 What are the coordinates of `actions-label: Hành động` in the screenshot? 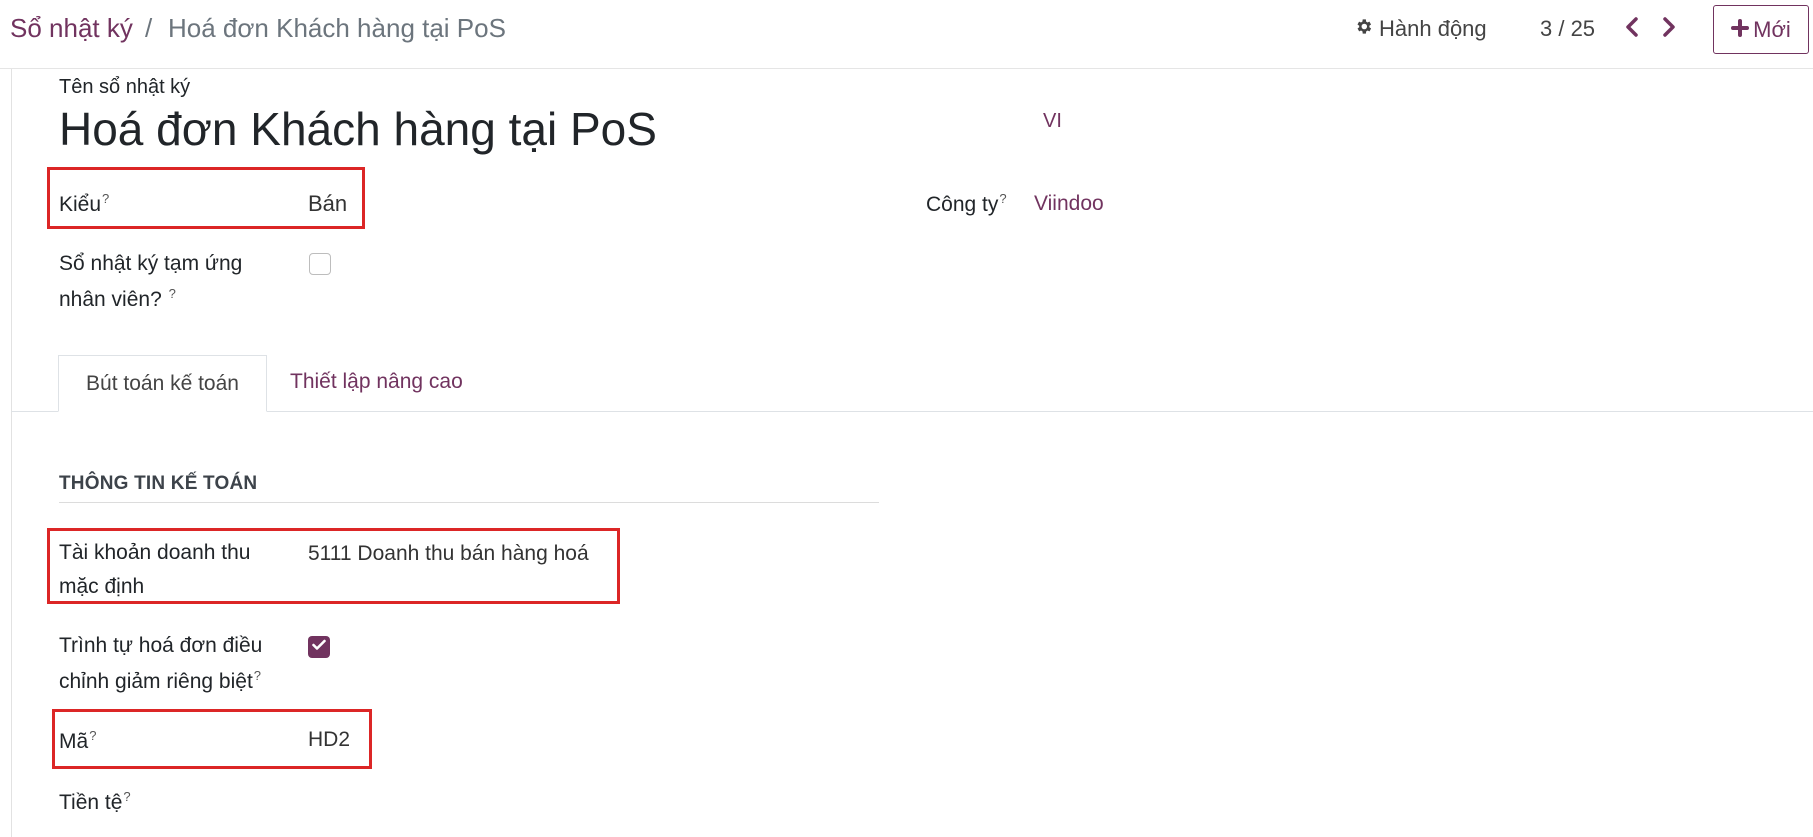 It's located at (1433, 28).